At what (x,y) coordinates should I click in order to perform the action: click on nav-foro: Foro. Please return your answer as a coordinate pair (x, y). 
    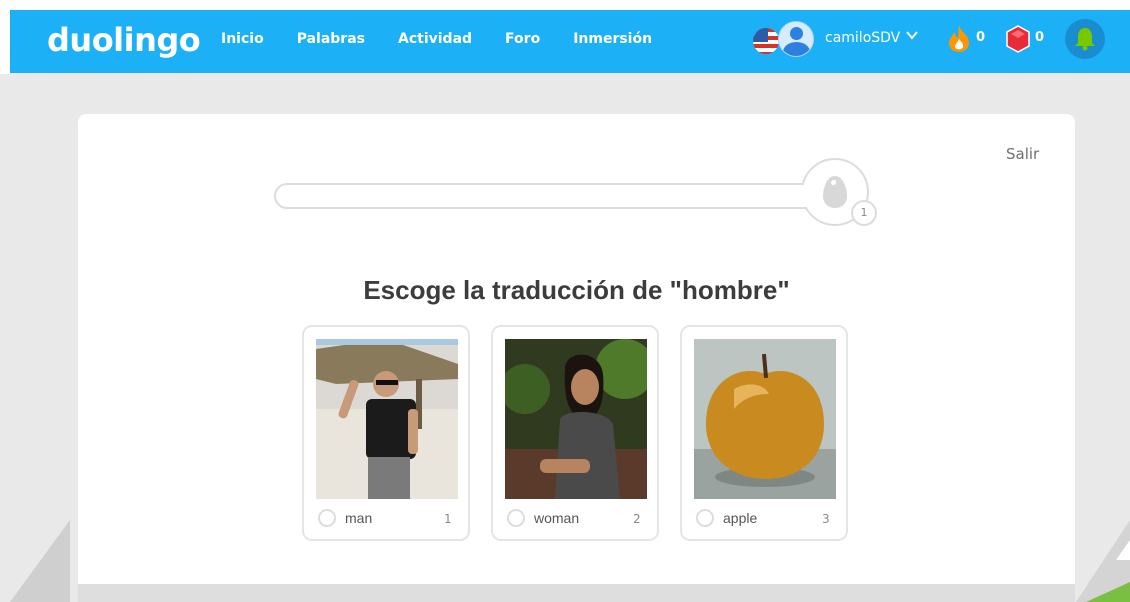
    Looking at the image, I should click on (522, 39).